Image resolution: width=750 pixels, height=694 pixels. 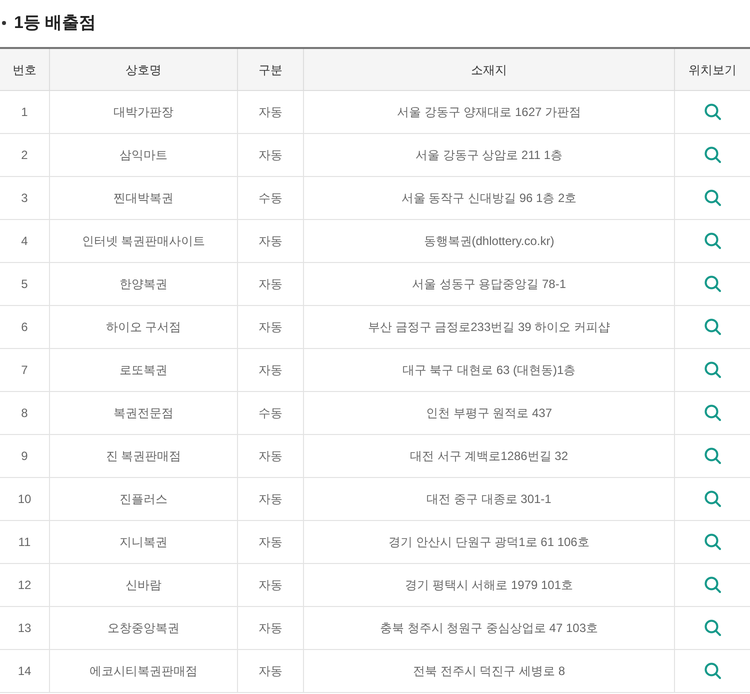 I want to click on table-cell: 2, so click(x=25, y=155).